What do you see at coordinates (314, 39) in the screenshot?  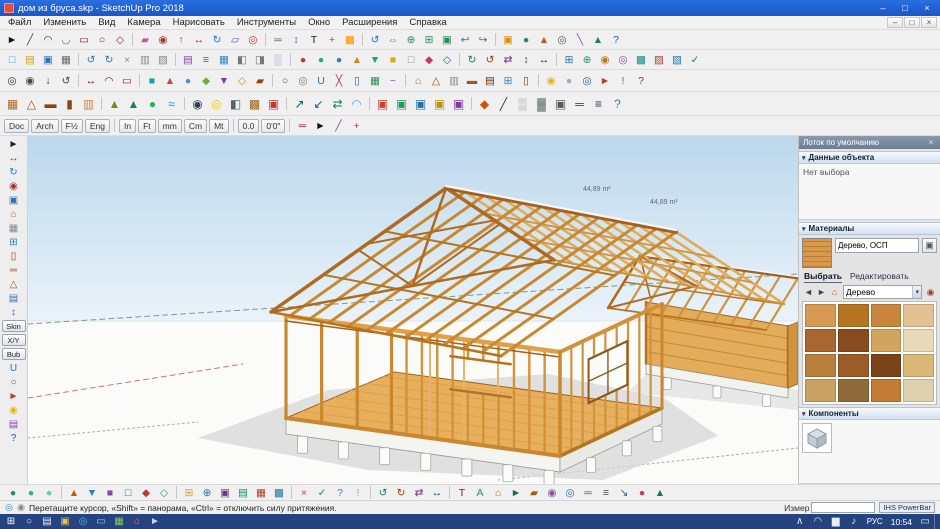 I see `text-icon: T` at bounding box center [314, 39].